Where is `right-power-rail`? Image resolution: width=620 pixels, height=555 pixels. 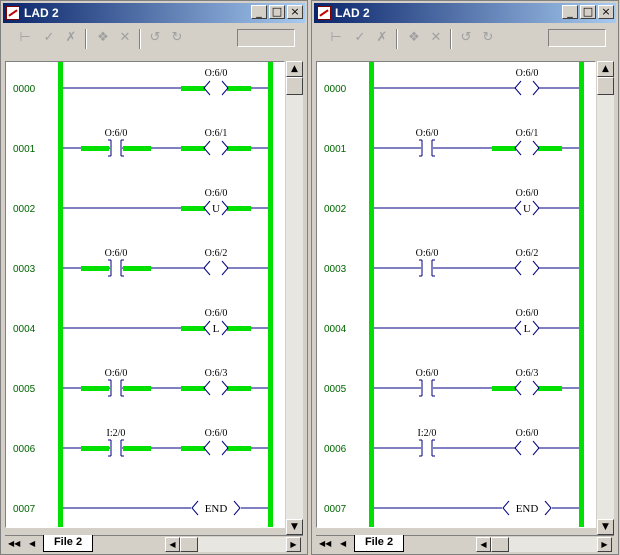
right-power-rail is located at coordinates (270, 294).